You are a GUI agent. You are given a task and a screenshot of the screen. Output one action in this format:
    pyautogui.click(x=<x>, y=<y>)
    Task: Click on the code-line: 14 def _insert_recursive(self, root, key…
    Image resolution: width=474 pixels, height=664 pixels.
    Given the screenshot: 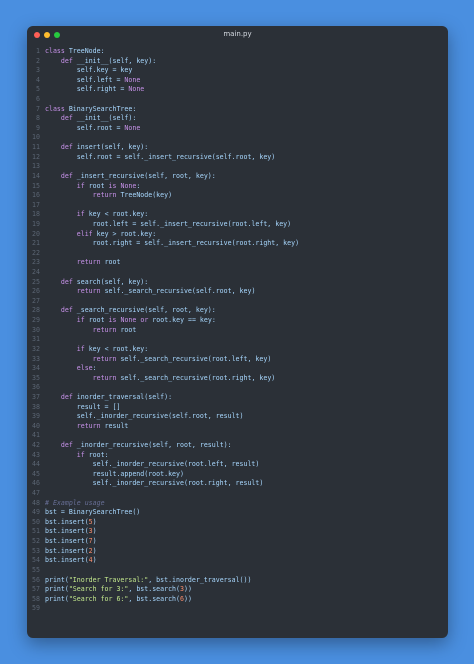 What is the action you would take?
    pyautogui.click(x=237, y=177)
    